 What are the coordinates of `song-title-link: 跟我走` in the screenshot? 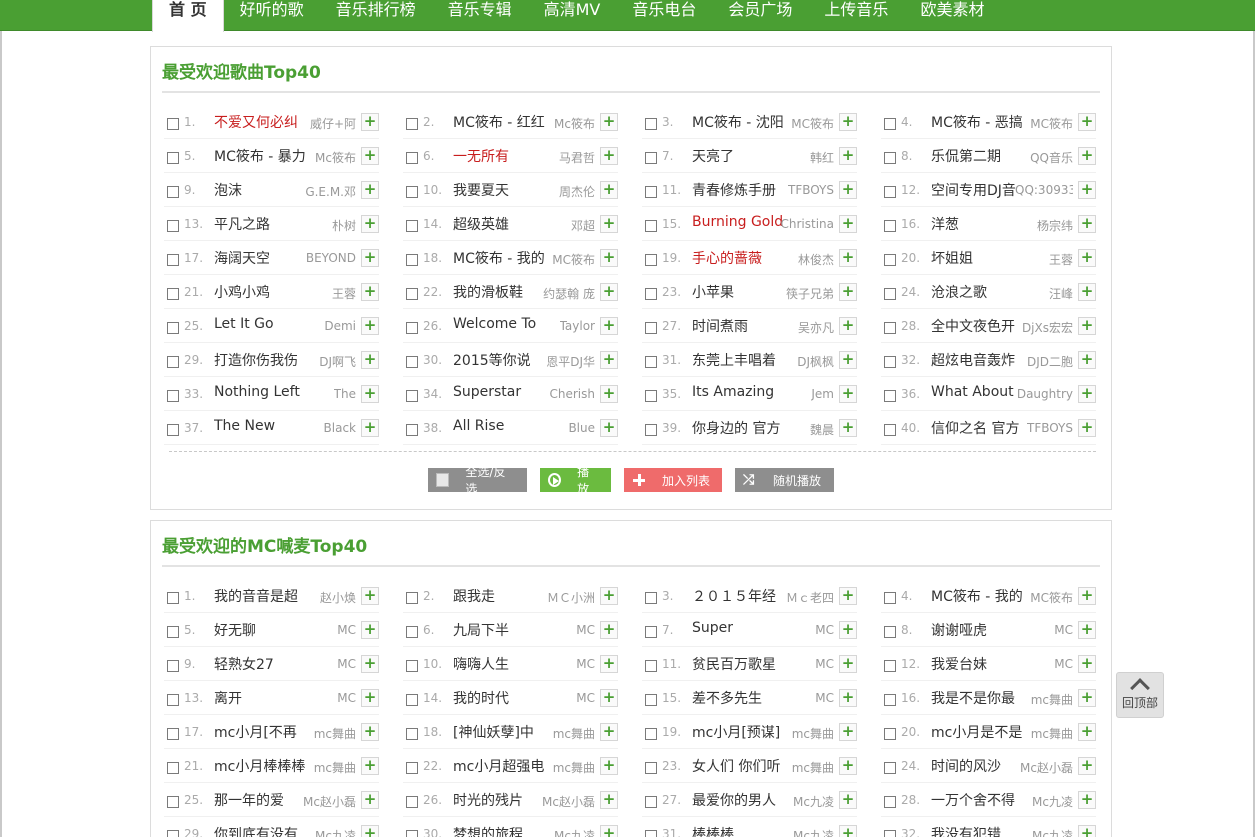 It's located at (503, 596).